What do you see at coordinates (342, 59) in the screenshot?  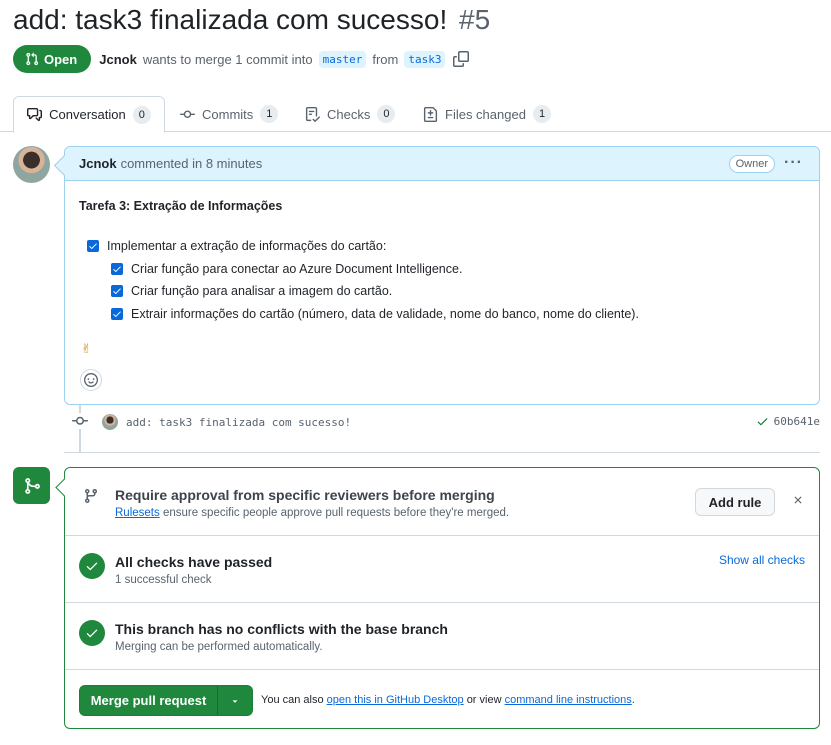 I see `base-branch: master` at bounding box center [342, 59].